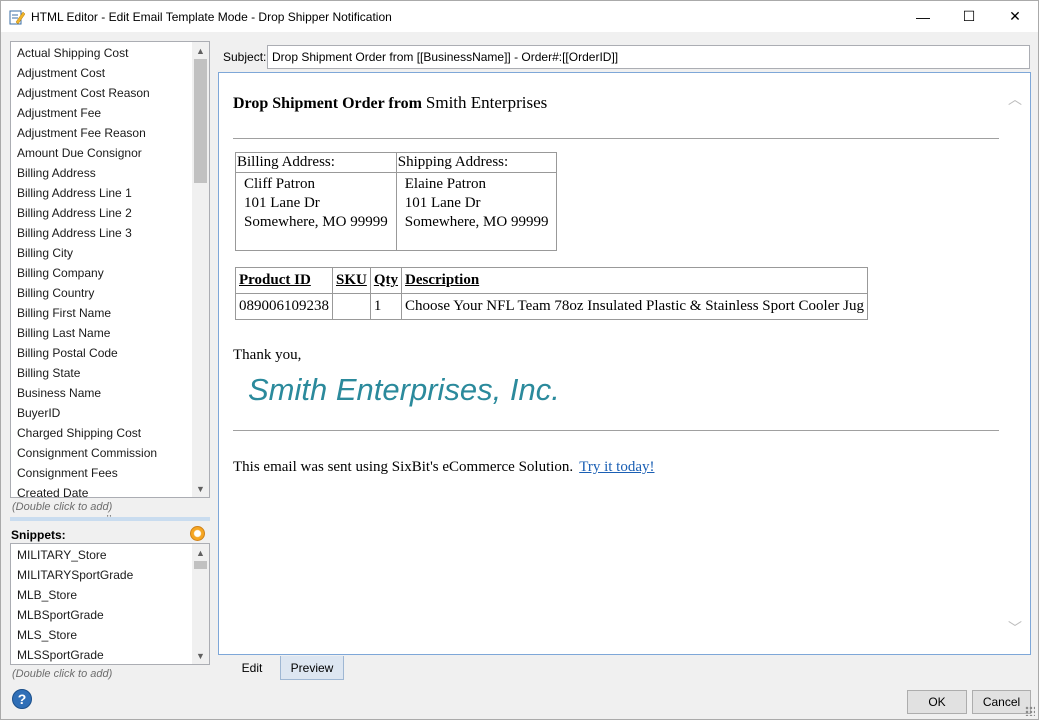  Describe the element at coordinates (327, 103) in the screenshot. I see `heading-text: Drop Shipment Order from` at that location.